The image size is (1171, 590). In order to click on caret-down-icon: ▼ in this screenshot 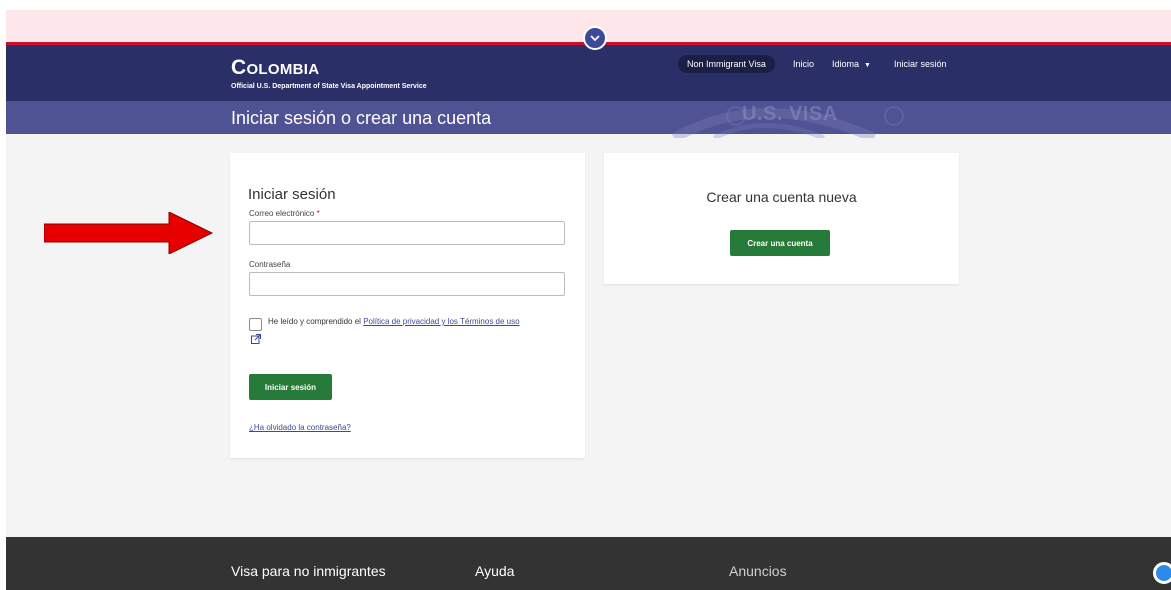, I will do `click(867, 65)`.